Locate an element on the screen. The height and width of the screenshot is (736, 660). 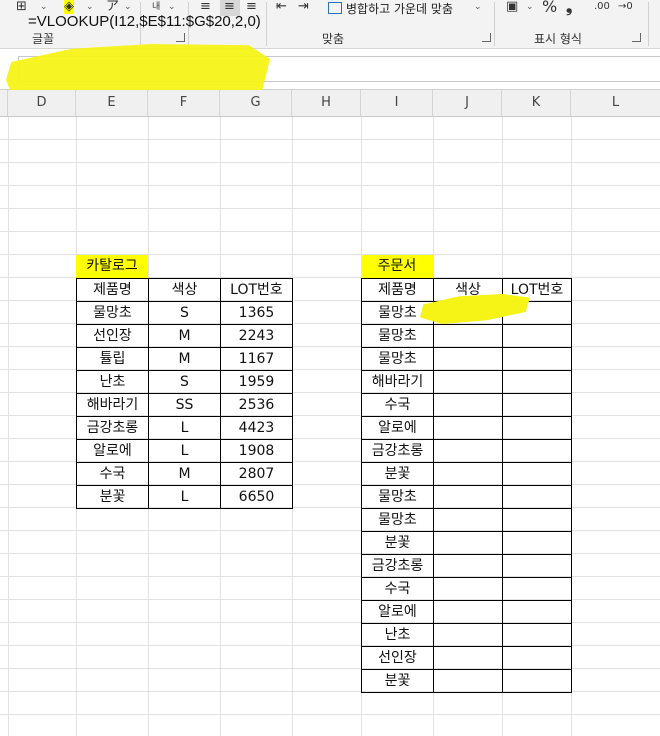
catalog-cell: 튤립 is located at coordinates (112, 359).